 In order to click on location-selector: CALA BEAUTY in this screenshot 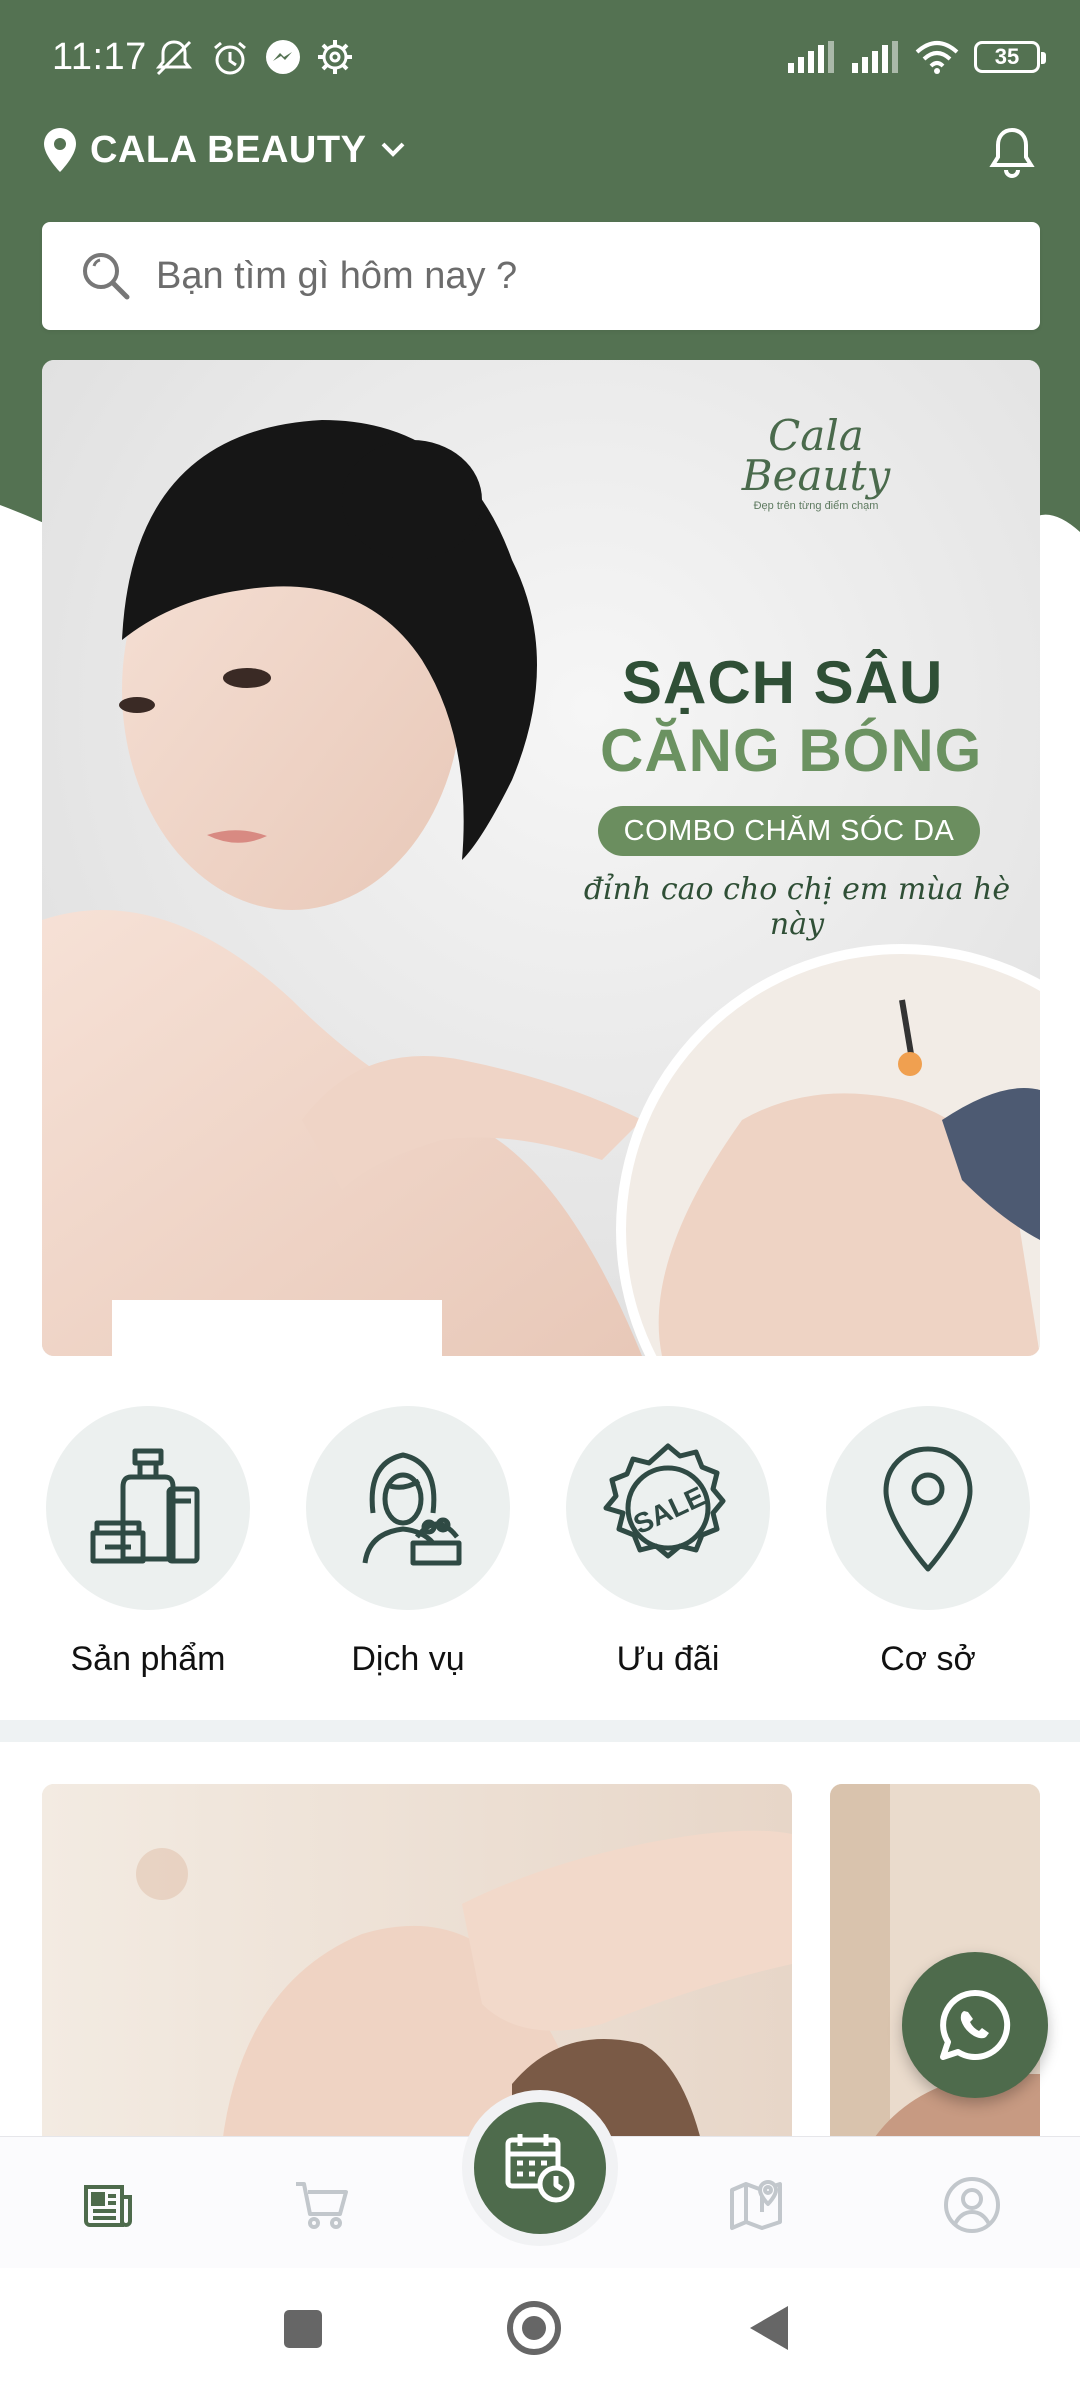, I will do `click(225, 150)`.